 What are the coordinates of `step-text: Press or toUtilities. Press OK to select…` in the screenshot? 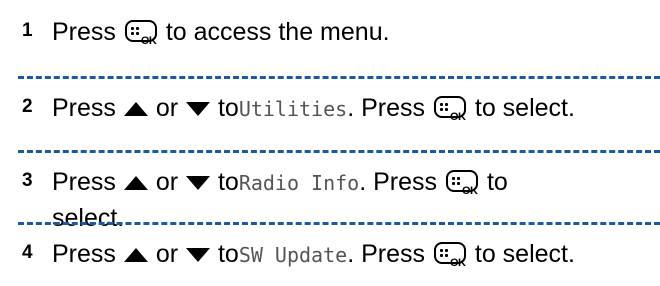 It's located at (313, 108).